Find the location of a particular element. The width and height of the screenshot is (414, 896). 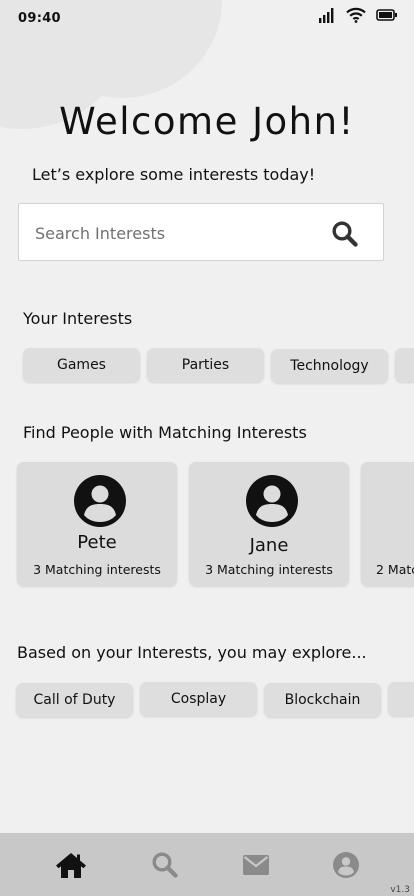

your-interests-title: Your Interests is located at coordinates (78, 318).